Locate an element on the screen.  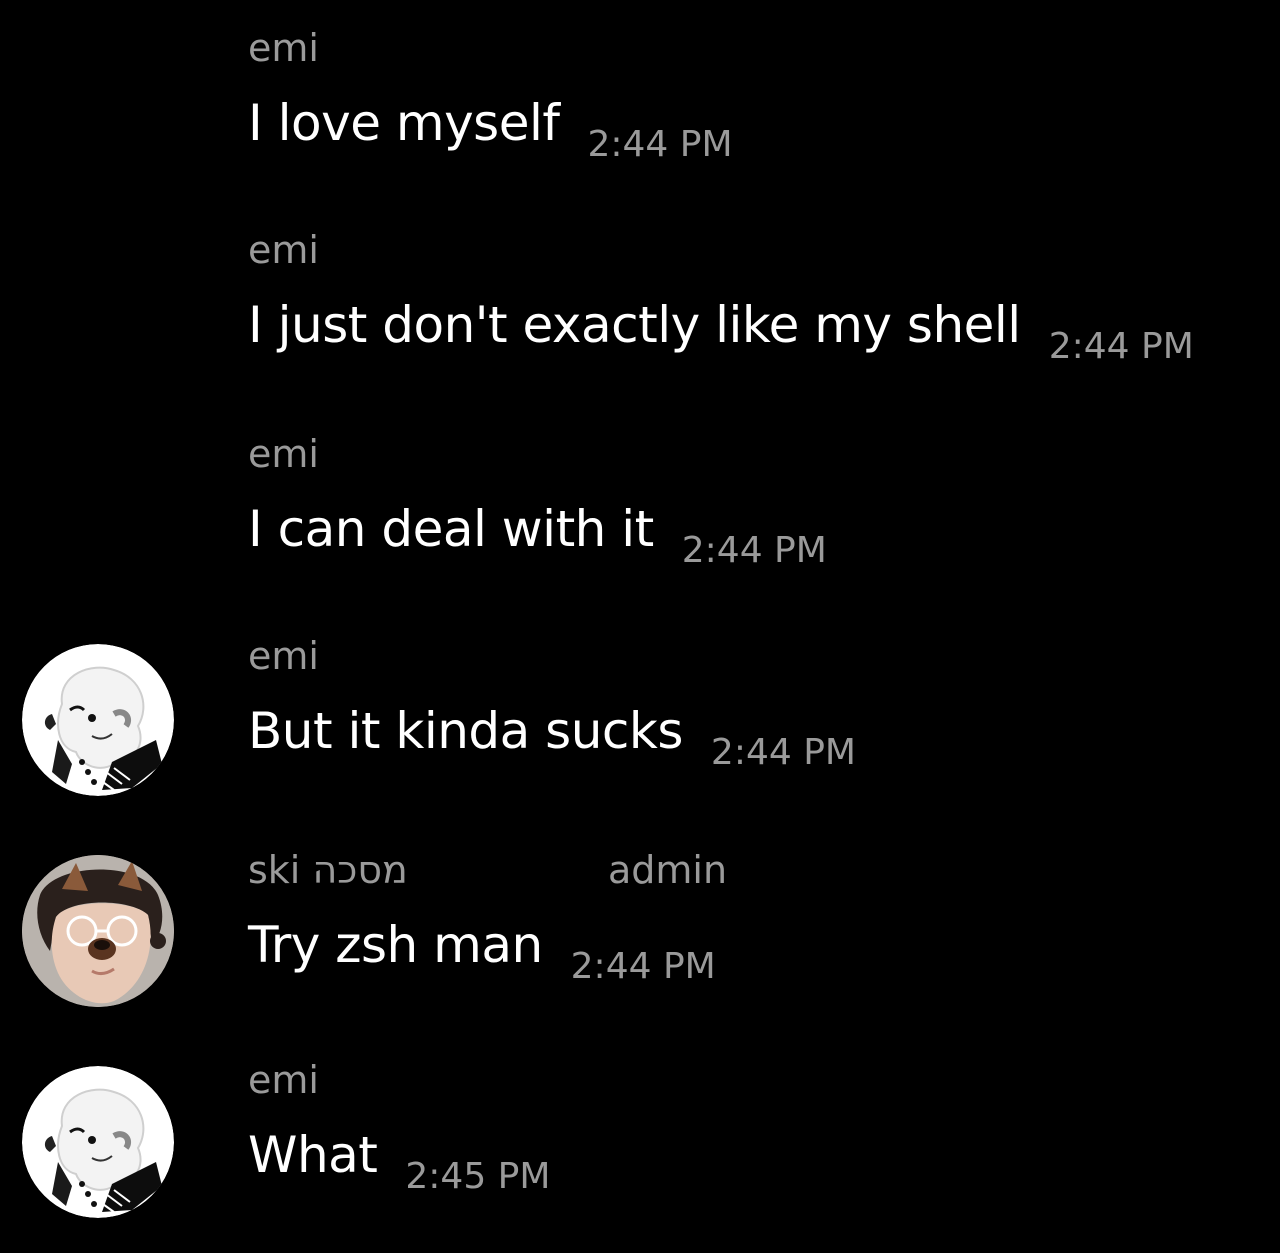
ski-avatar-image is located at coordinates (98, 931).